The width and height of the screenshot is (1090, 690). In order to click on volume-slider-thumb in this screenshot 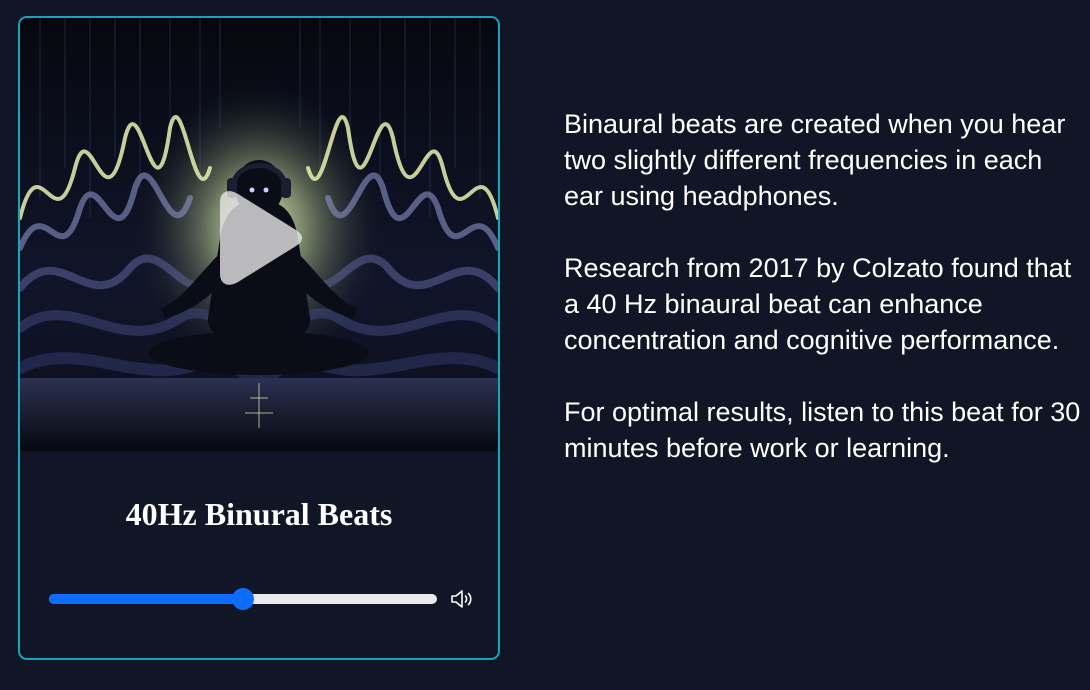, I will do `click(243, 599)`.